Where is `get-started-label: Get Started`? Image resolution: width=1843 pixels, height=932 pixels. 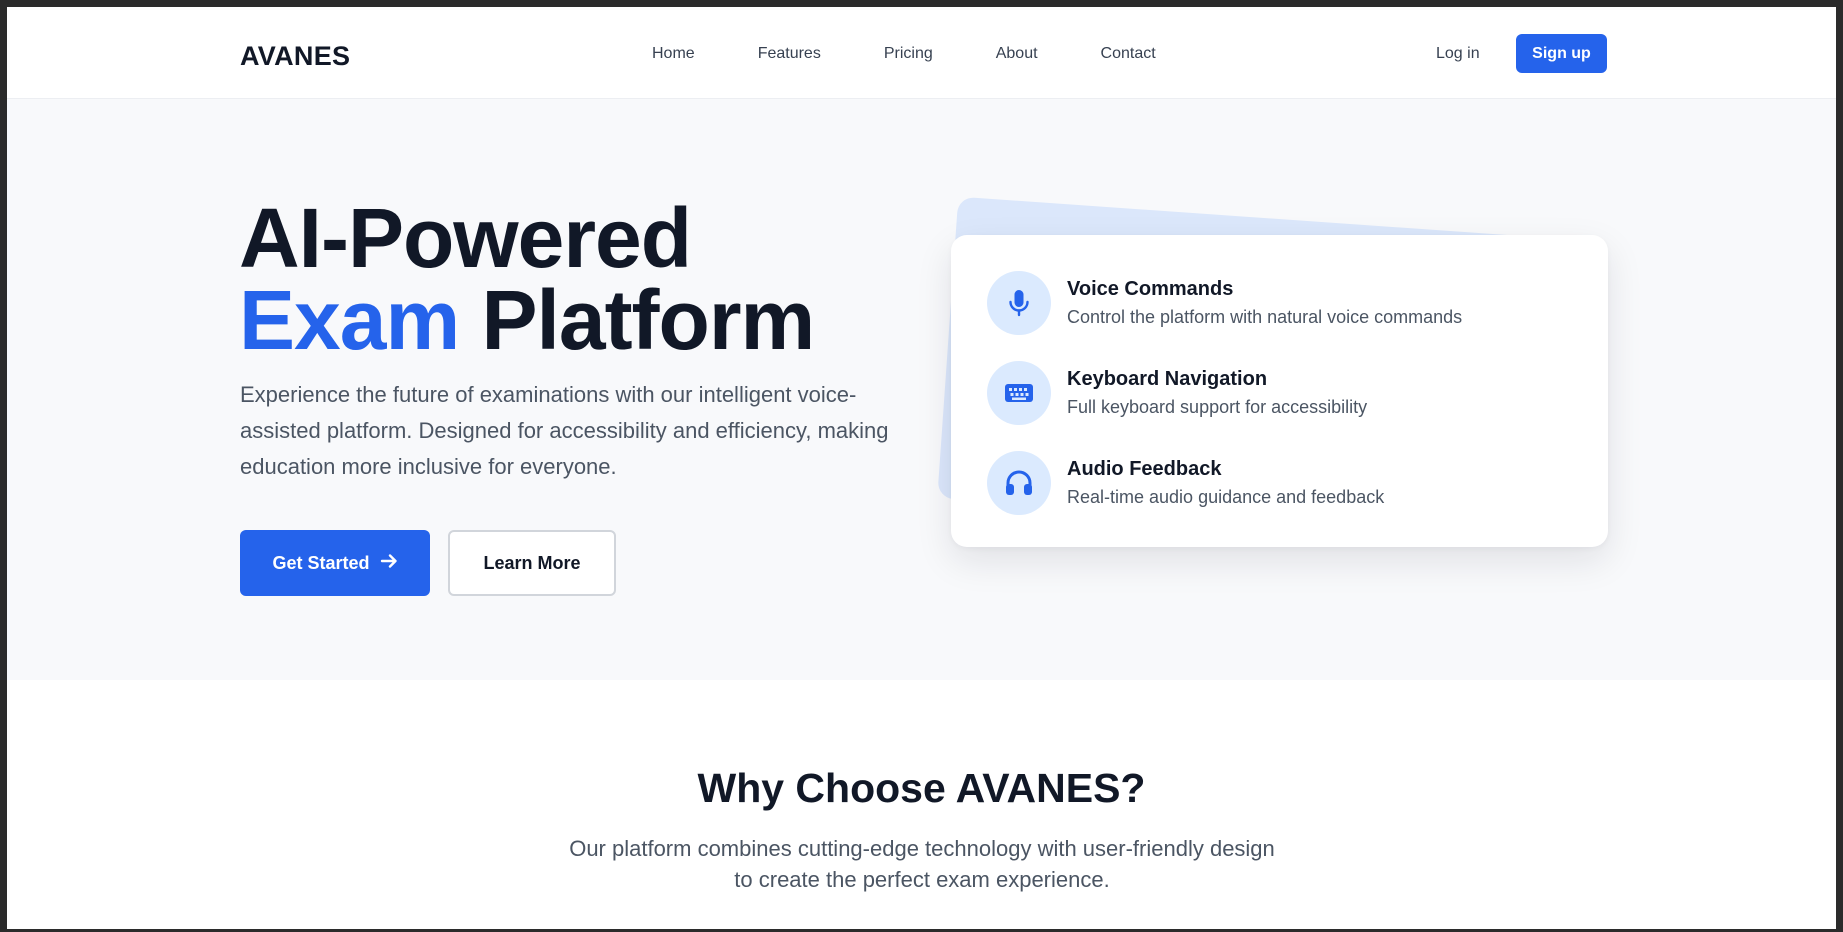 get-started-label: Get Started is located at coordinates (321, 562).